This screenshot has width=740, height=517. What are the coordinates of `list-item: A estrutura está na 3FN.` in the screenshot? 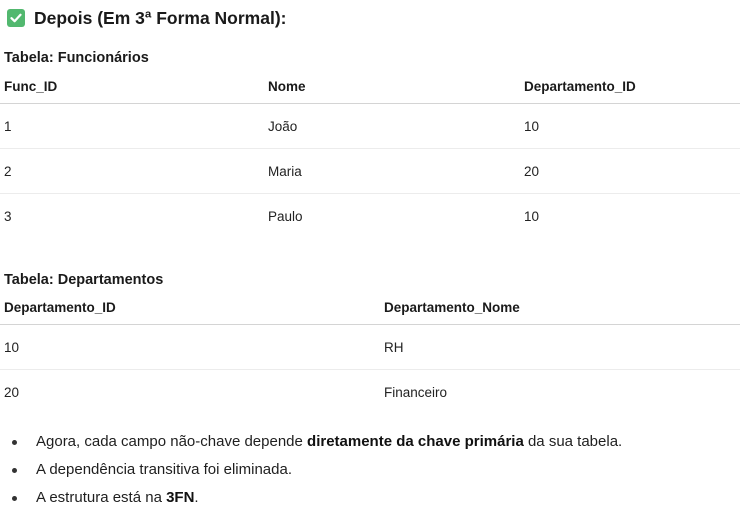 It's located at (311, 498).